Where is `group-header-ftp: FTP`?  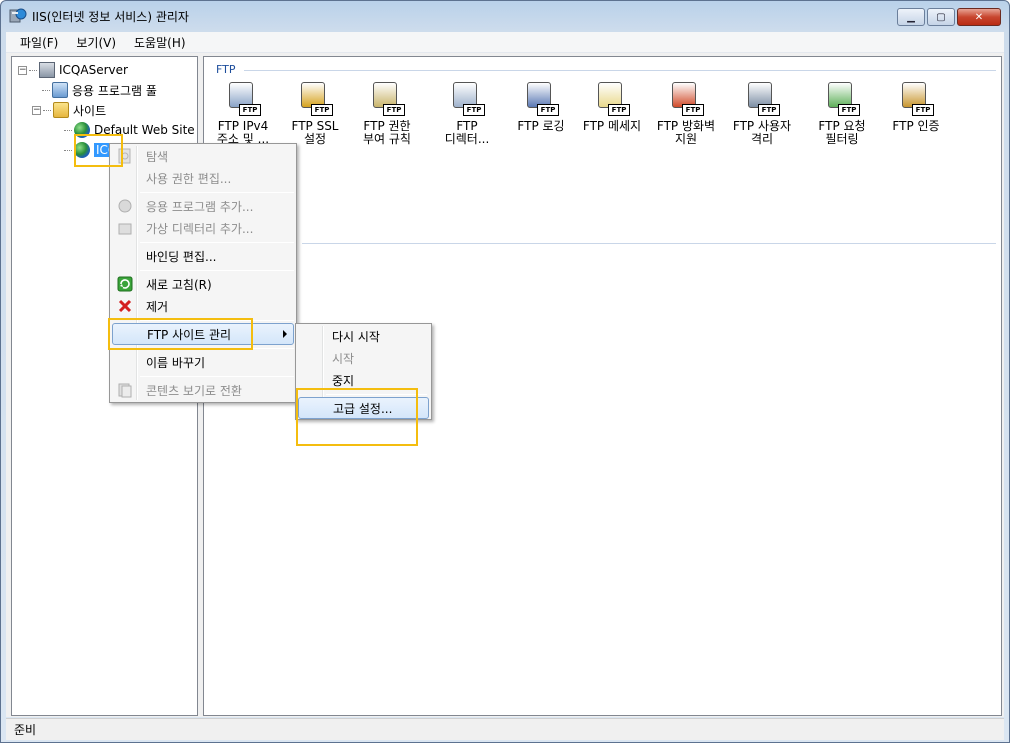 group-header-ftp: FTP is located at coordinates (226, 69).